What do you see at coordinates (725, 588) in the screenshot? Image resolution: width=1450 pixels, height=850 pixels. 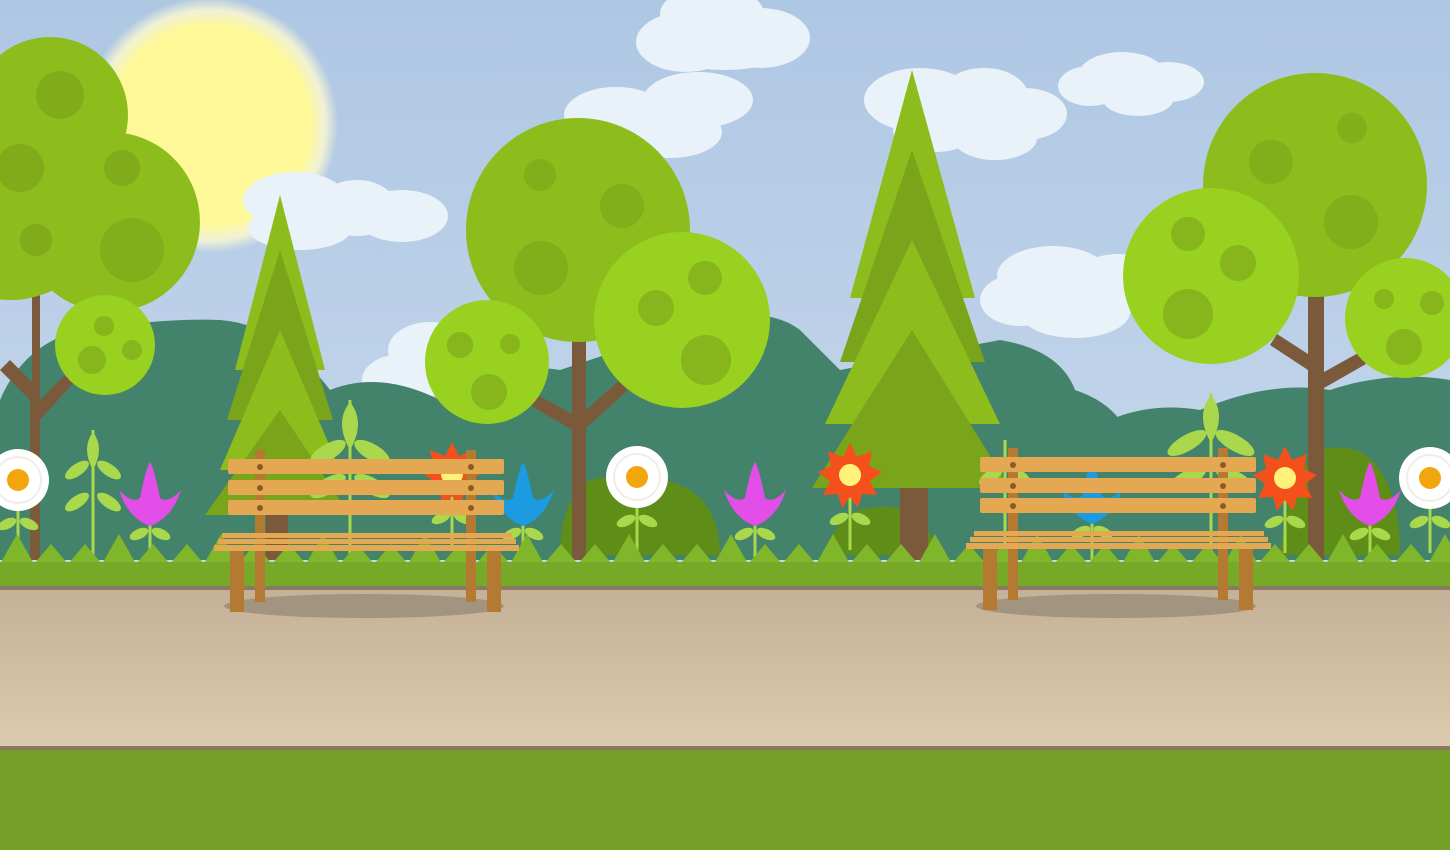 I see `path-edge-top` at bounding box center [725, 588].